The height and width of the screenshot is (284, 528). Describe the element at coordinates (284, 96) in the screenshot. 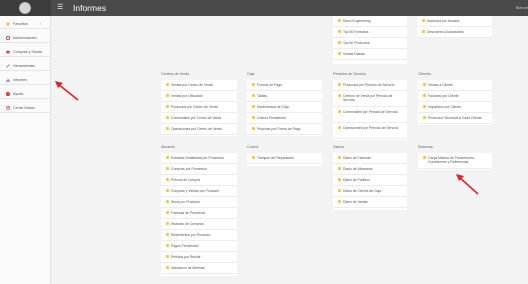

I see `report-link: Tarifas` at that location.